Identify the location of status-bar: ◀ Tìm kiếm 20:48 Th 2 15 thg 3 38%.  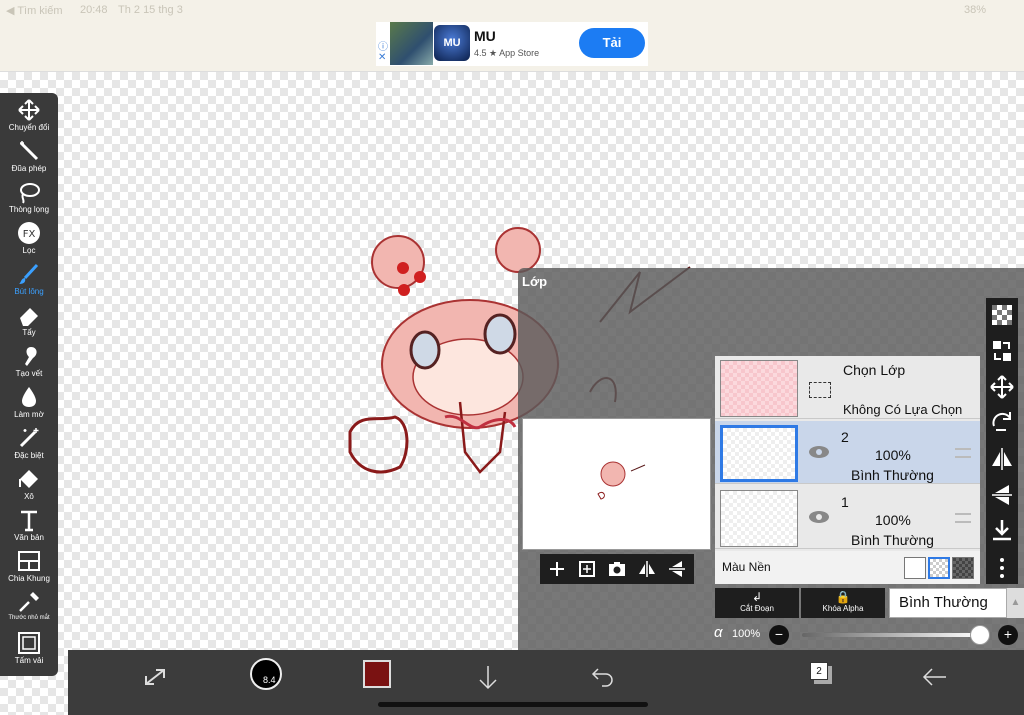
(512, 10).